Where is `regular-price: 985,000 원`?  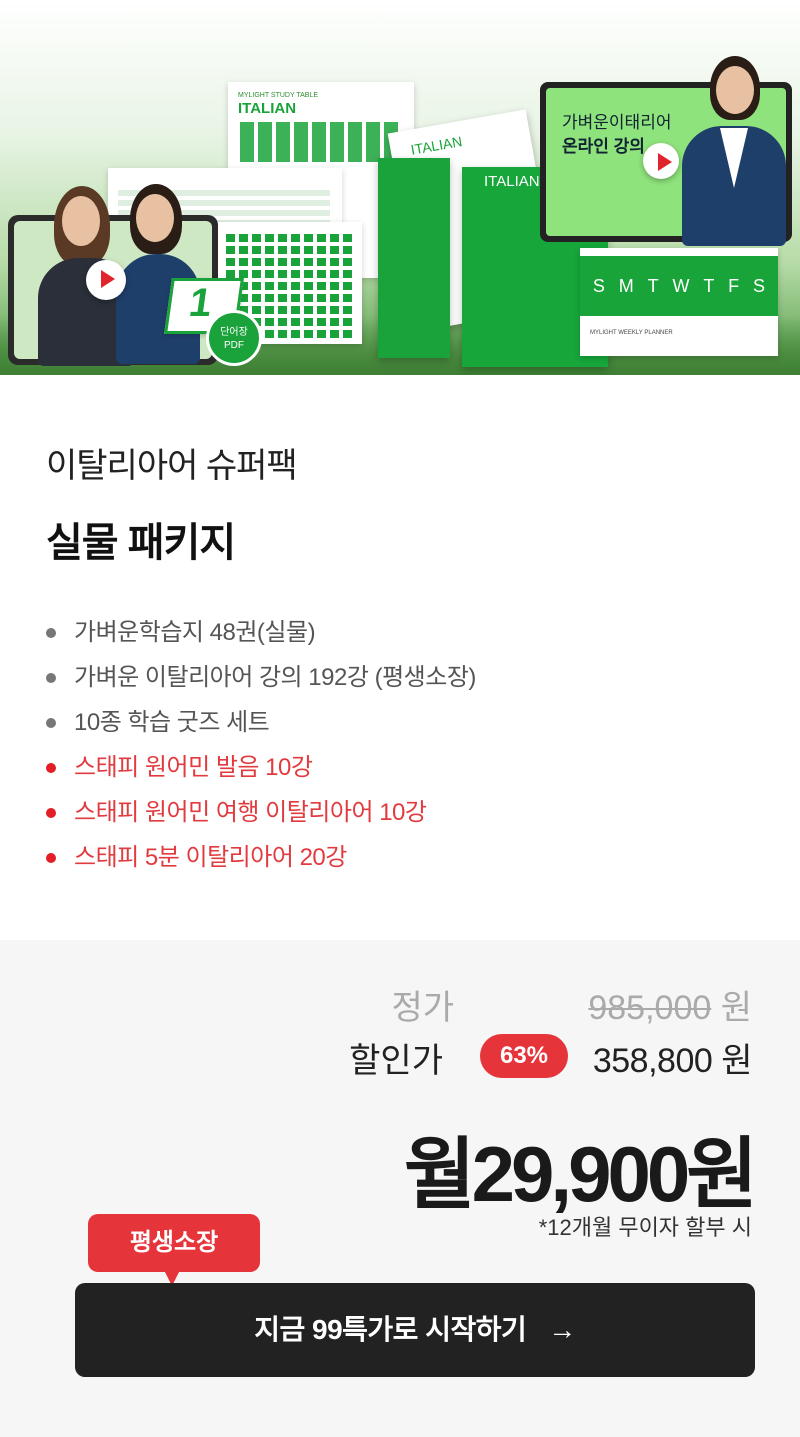
regular-price: 985,000 원 is located at coordinates (670, 1004).